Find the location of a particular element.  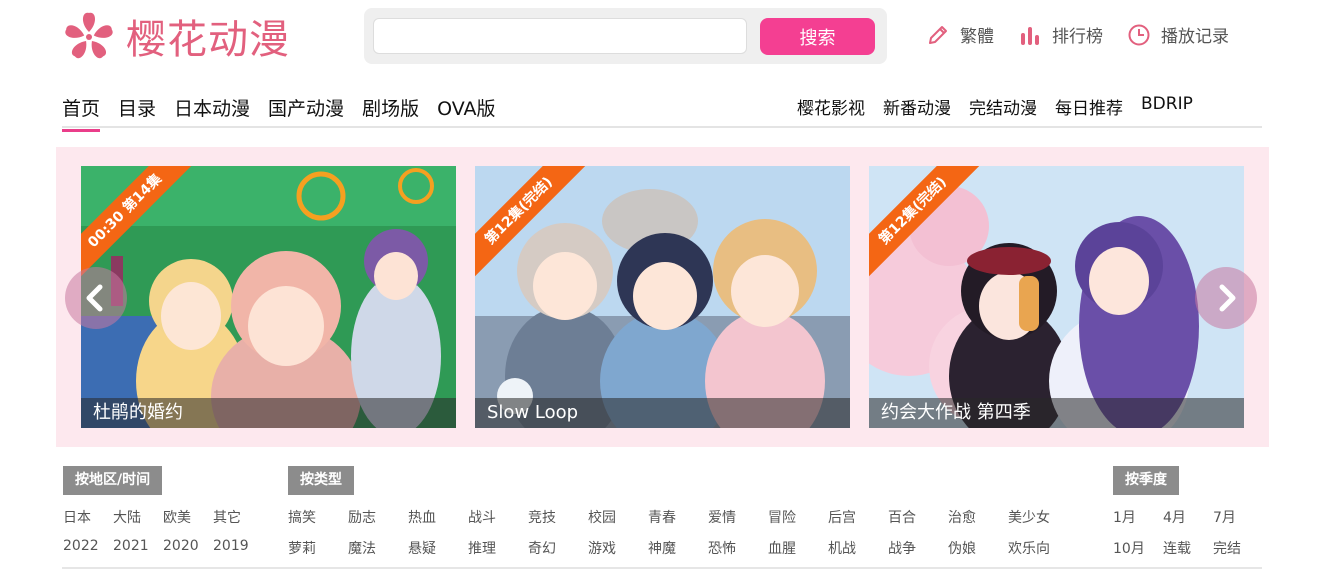

chevron-right-icon is located at coordinates (1227, 298).